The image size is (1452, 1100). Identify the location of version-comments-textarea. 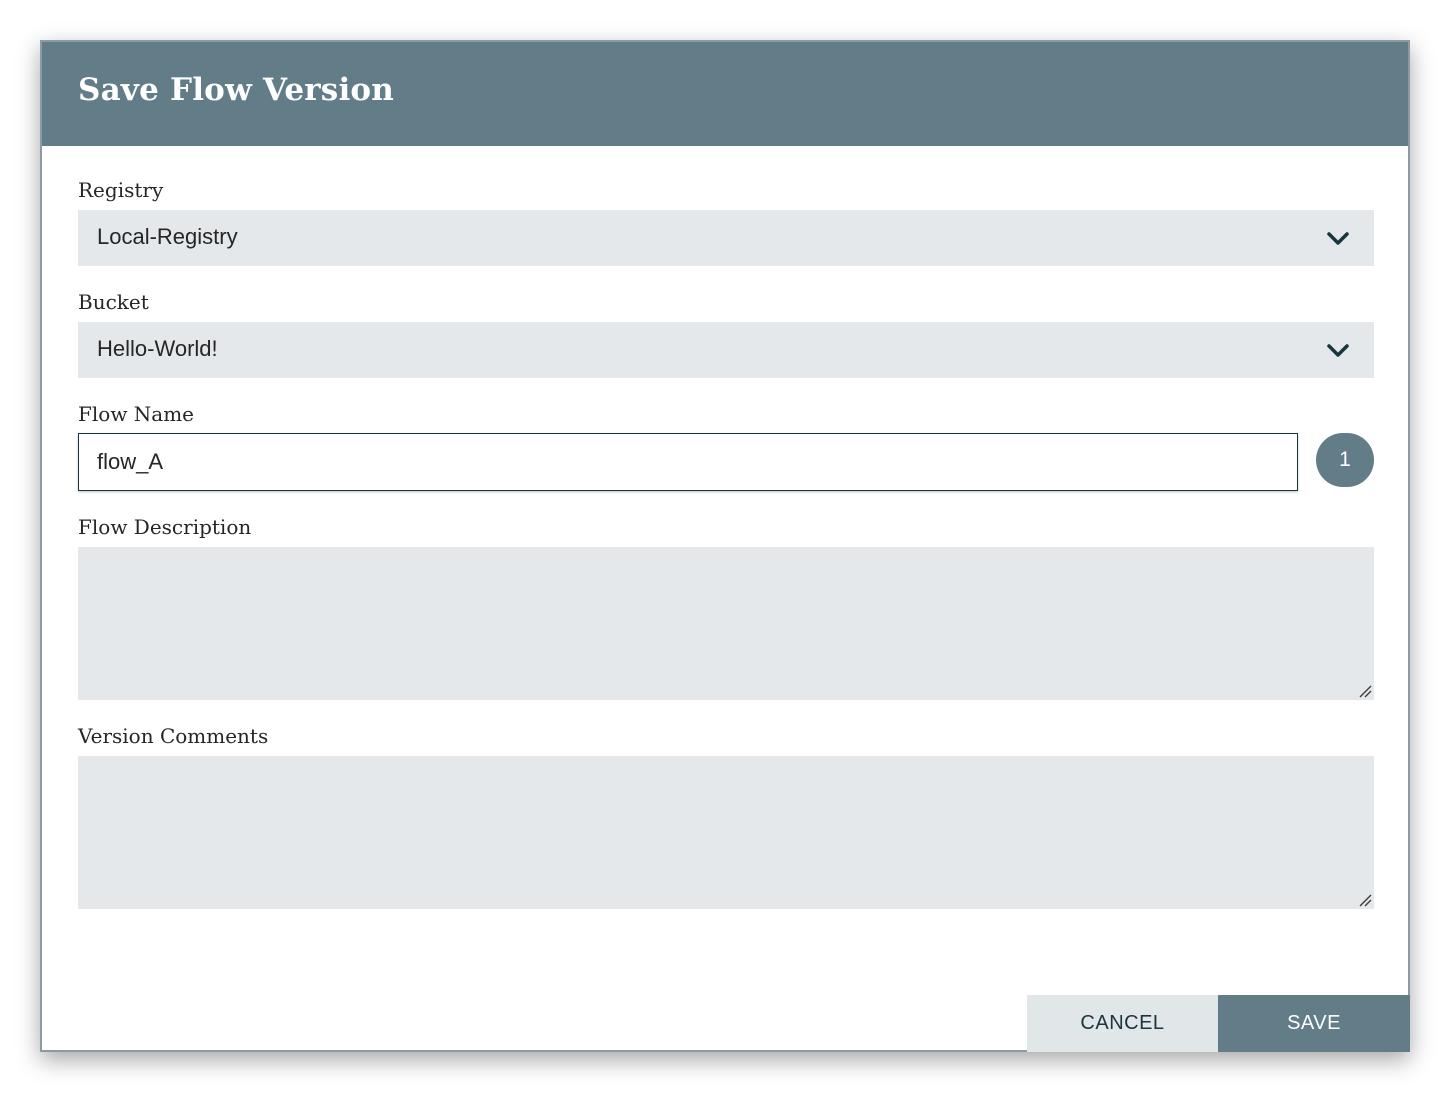
(726, 832).